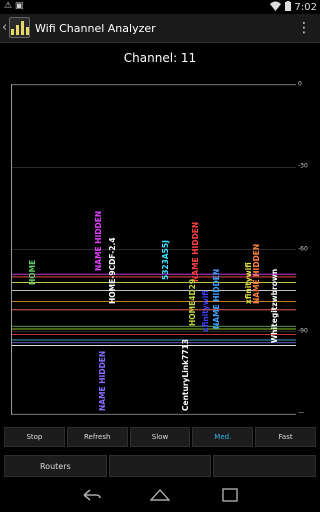 The image size is (320, 512). Describe the element at coordinates (303, 331) in the screenshot. I see `y-axis-label: -90` at that location.